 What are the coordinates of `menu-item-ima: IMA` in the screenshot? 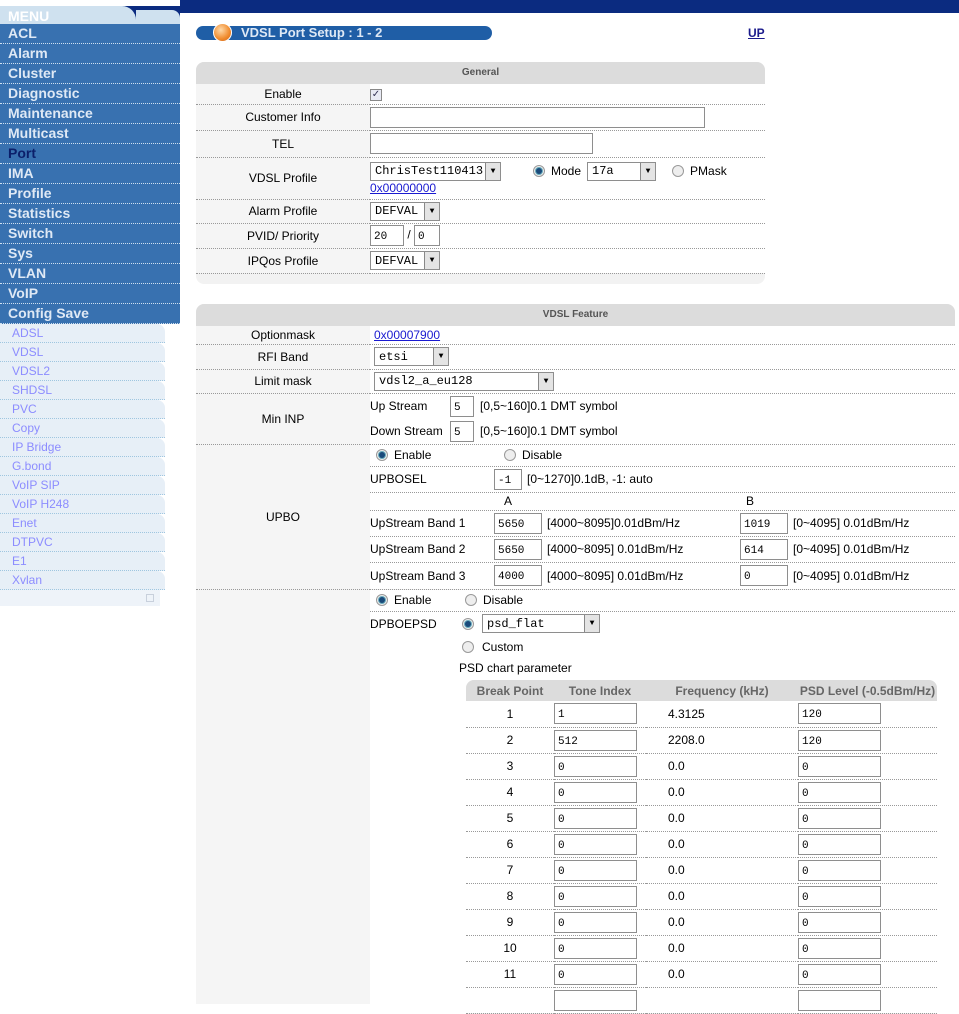 It's located at (90, 174).